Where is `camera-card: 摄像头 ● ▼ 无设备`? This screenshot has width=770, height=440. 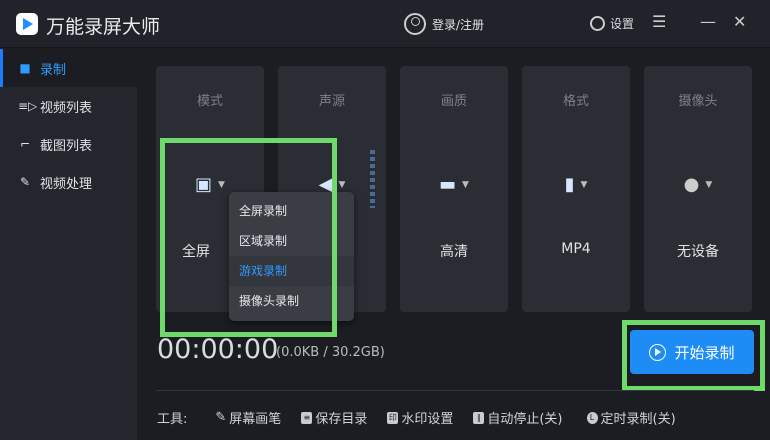 camera-card: 摄像头 ● ▼ 无设备 is located at coordinates (698, 189).